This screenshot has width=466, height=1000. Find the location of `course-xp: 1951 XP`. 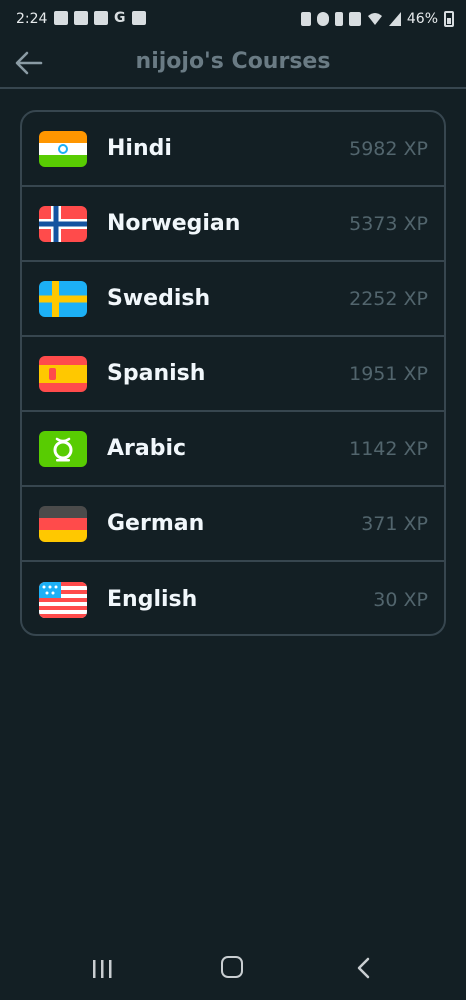

course-xp: 1951 XP is located at coordinates (388, 373).